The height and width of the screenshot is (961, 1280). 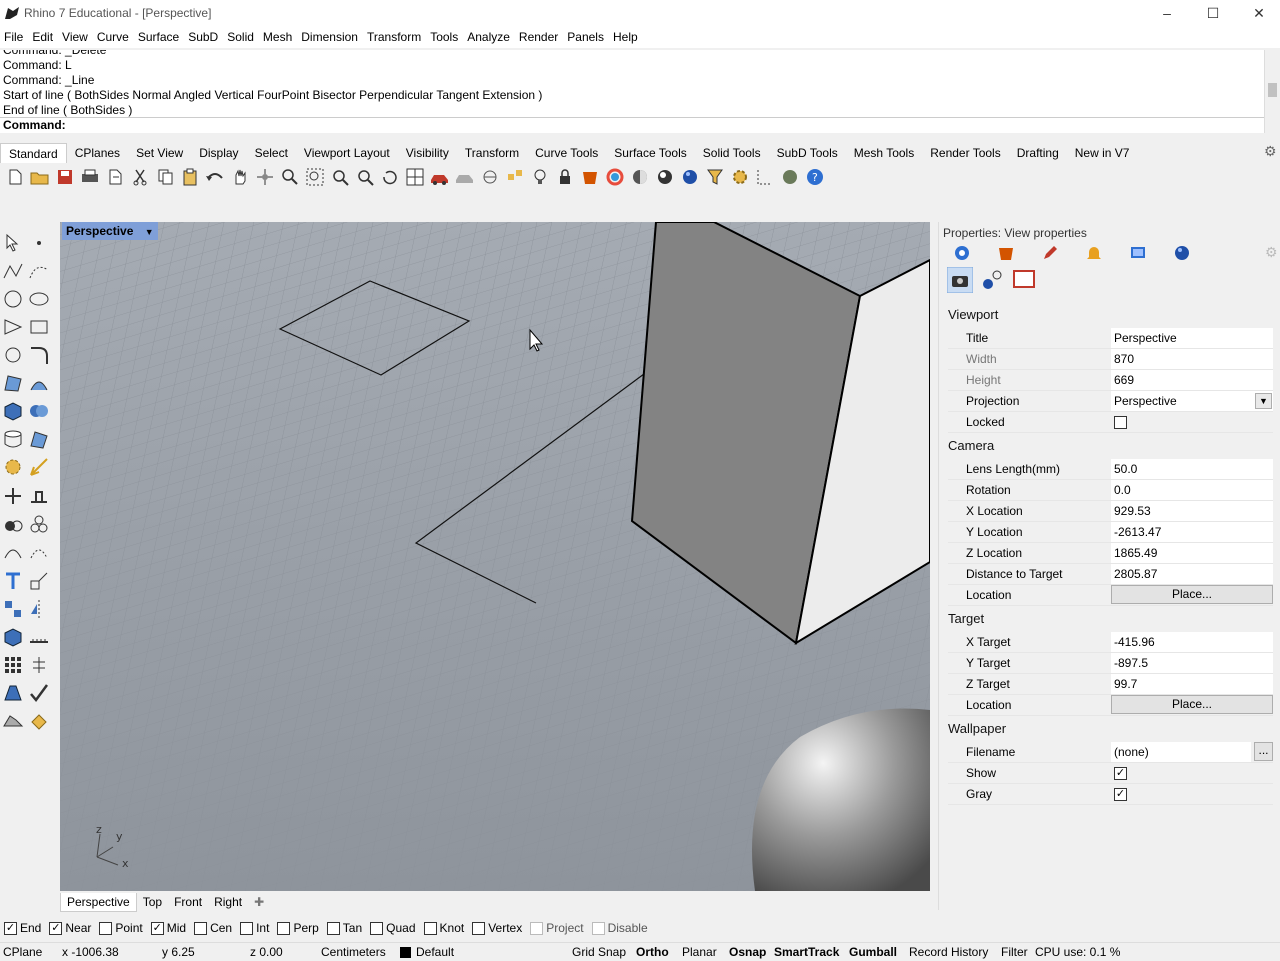 What do you see at coordinates (152, 902) in the screenshot?
I see `tab-top: Top` at bounding box center [152, 902].